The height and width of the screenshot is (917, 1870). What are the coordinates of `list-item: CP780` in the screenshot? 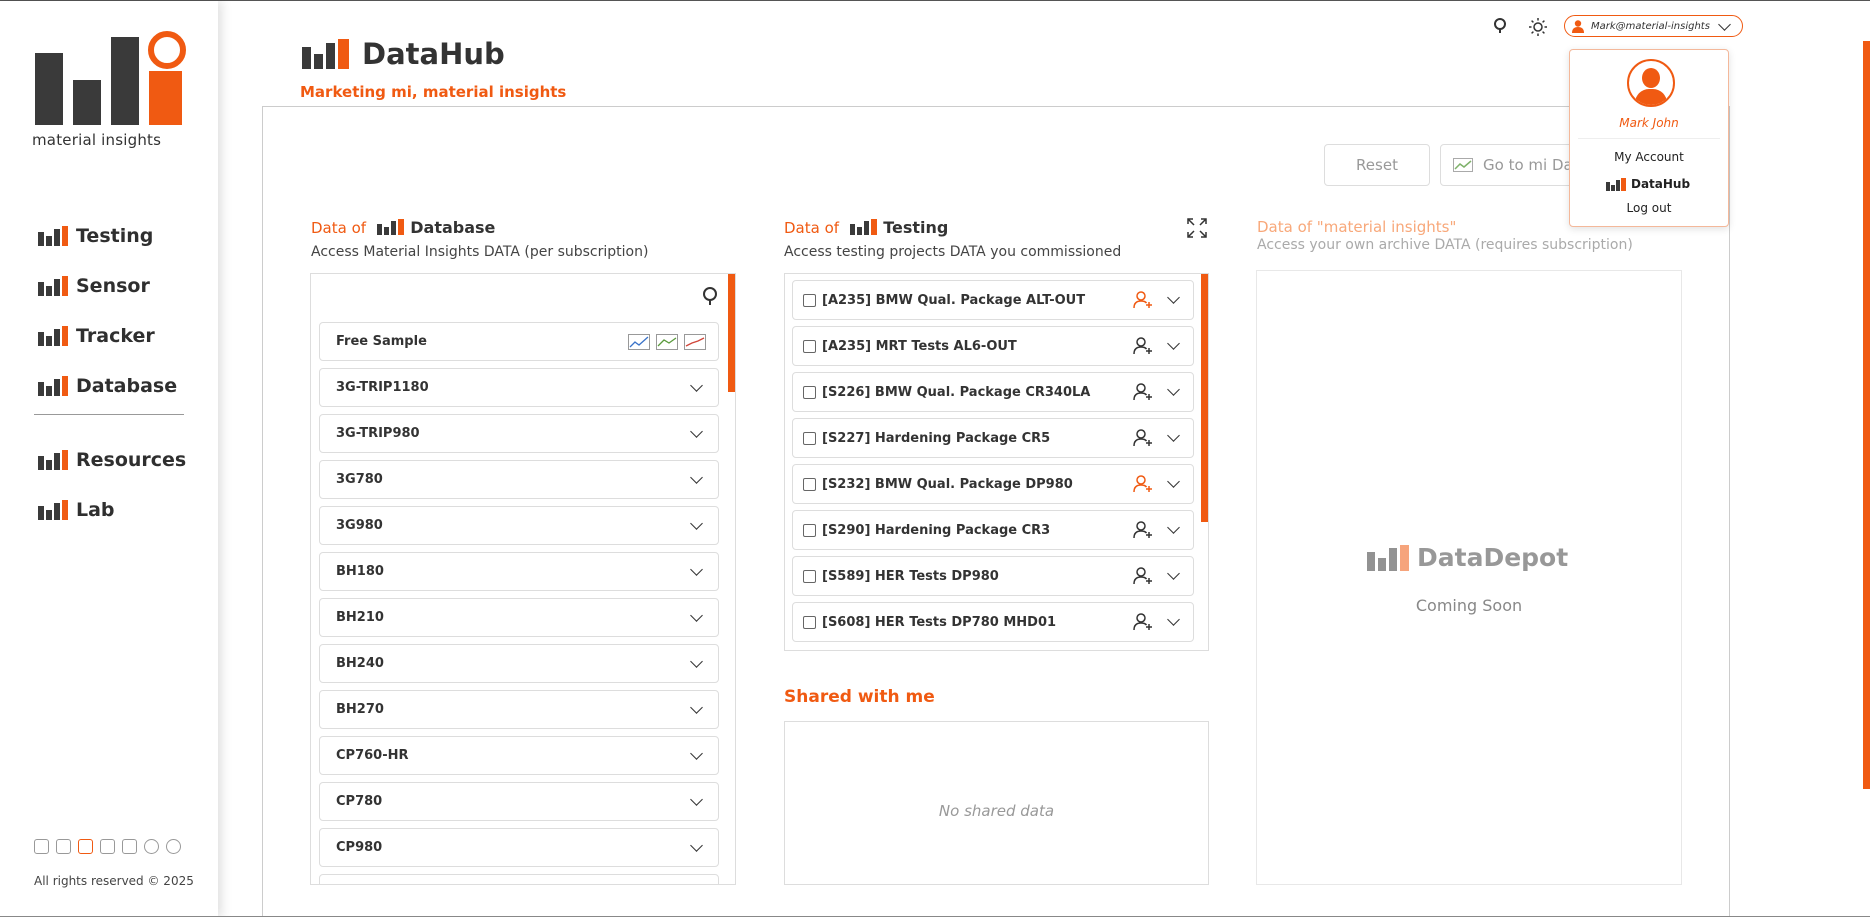 It's located at (519, 801).